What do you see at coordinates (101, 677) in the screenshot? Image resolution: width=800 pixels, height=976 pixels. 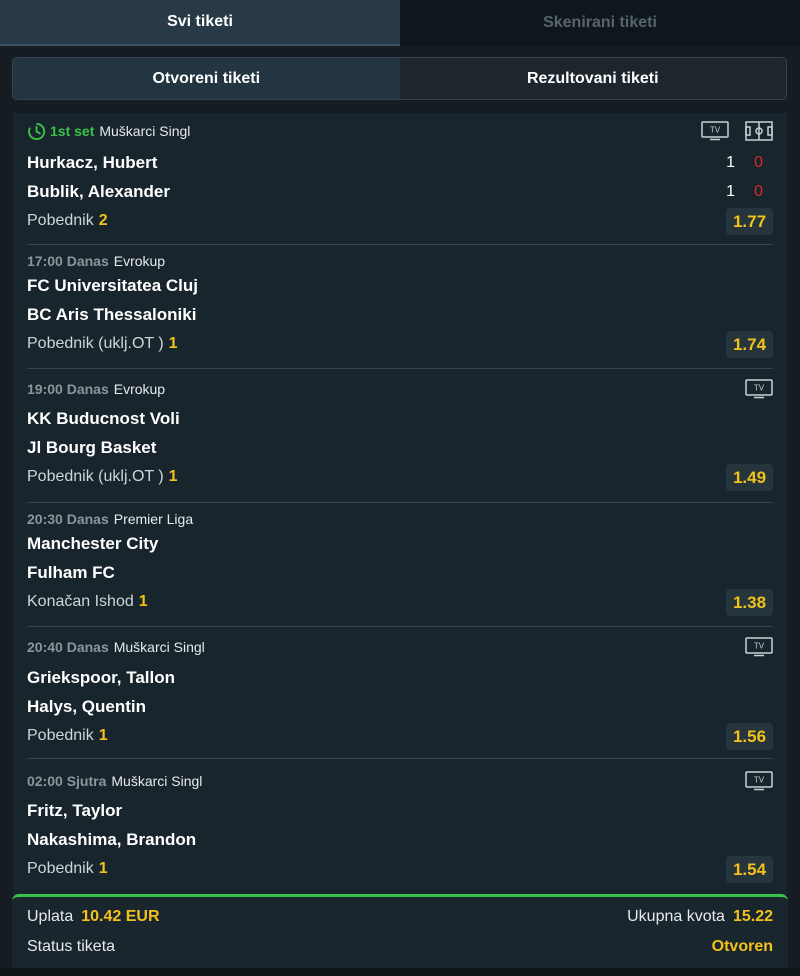 I see `home-team: Griekspoor, Tallon` at bounding box center [101, 677].